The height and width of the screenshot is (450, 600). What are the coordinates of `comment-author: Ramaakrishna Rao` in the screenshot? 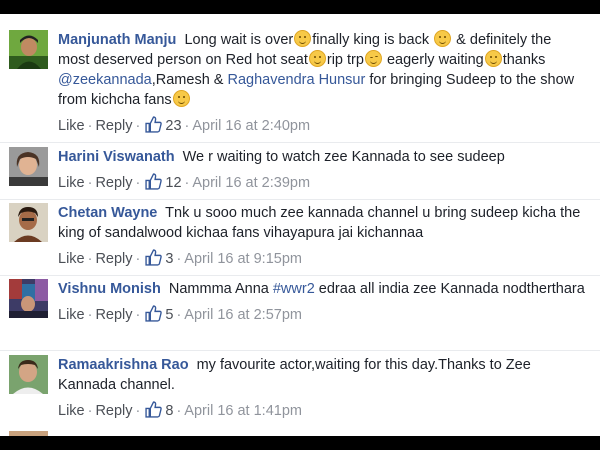 It's located at (123, 365).